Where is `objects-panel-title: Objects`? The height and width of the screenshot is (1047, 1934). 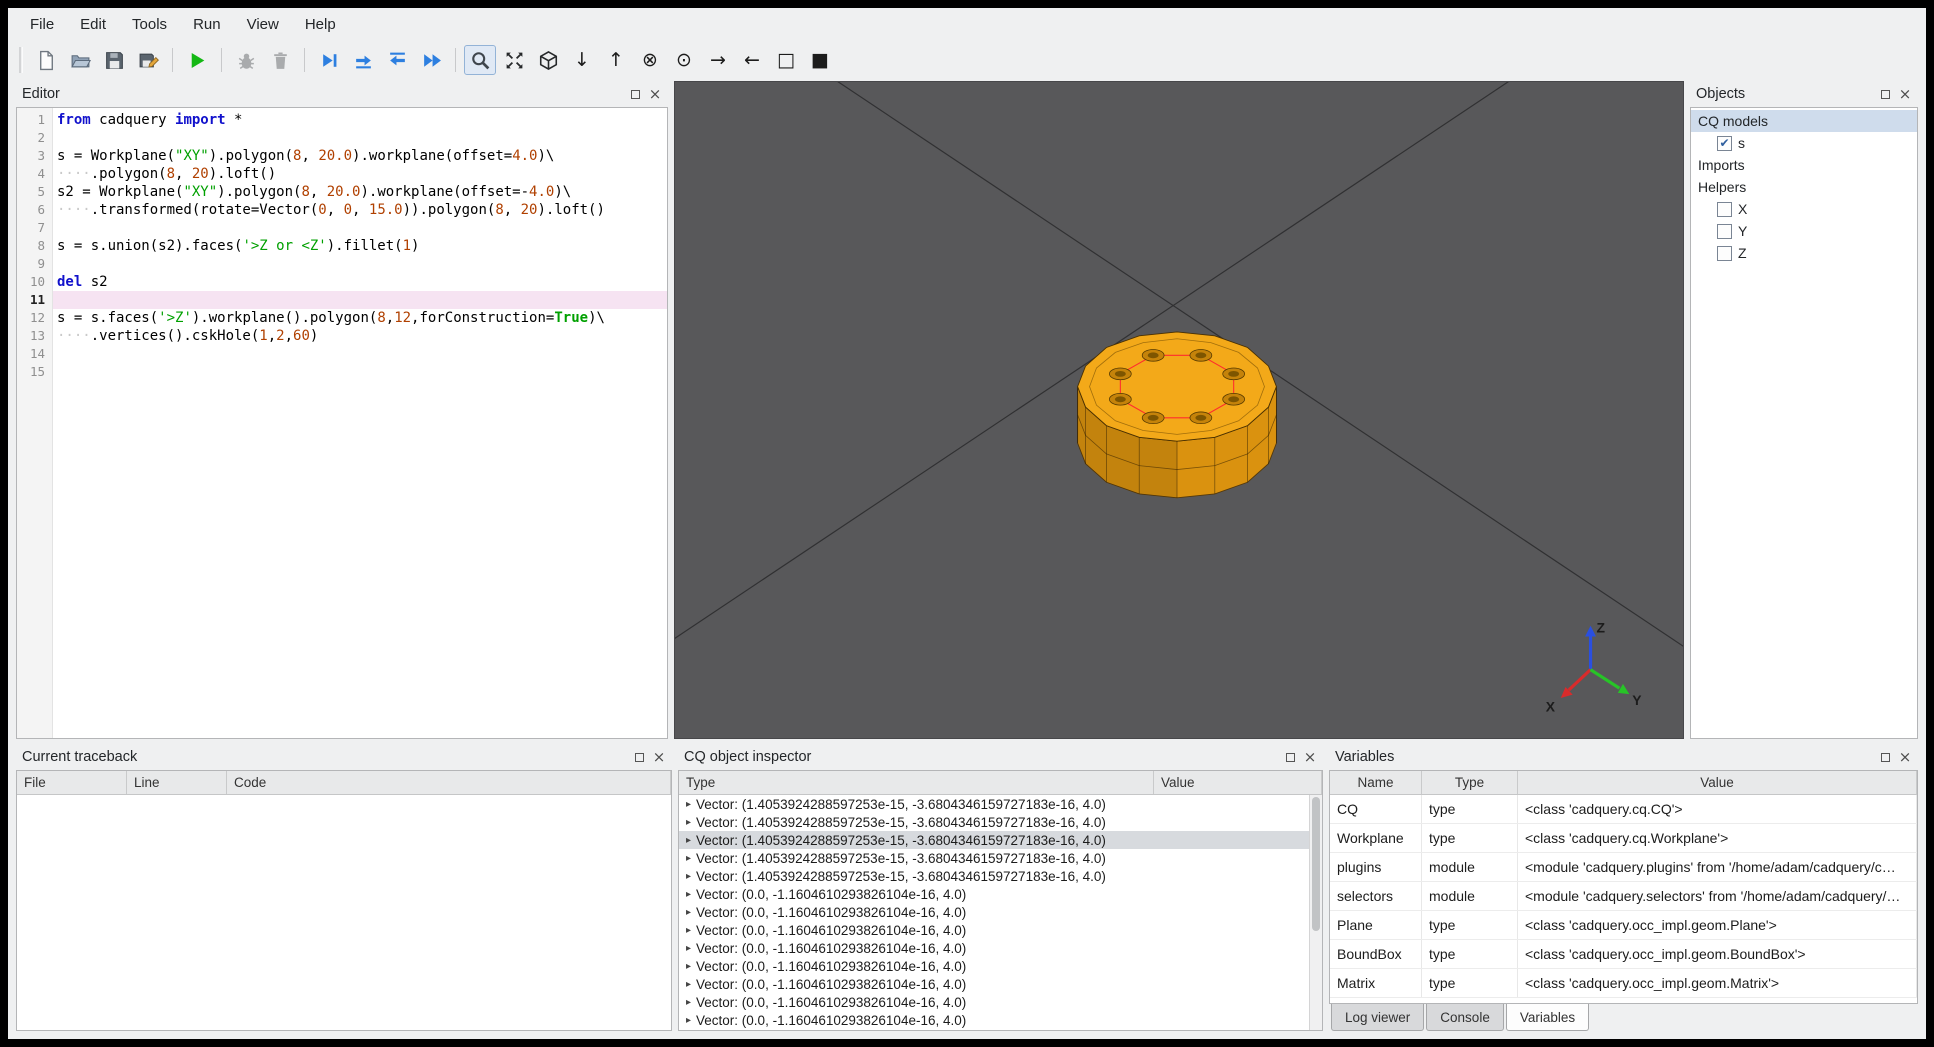 objects-panel-title: Objects is located at coordinates (1721, 94).